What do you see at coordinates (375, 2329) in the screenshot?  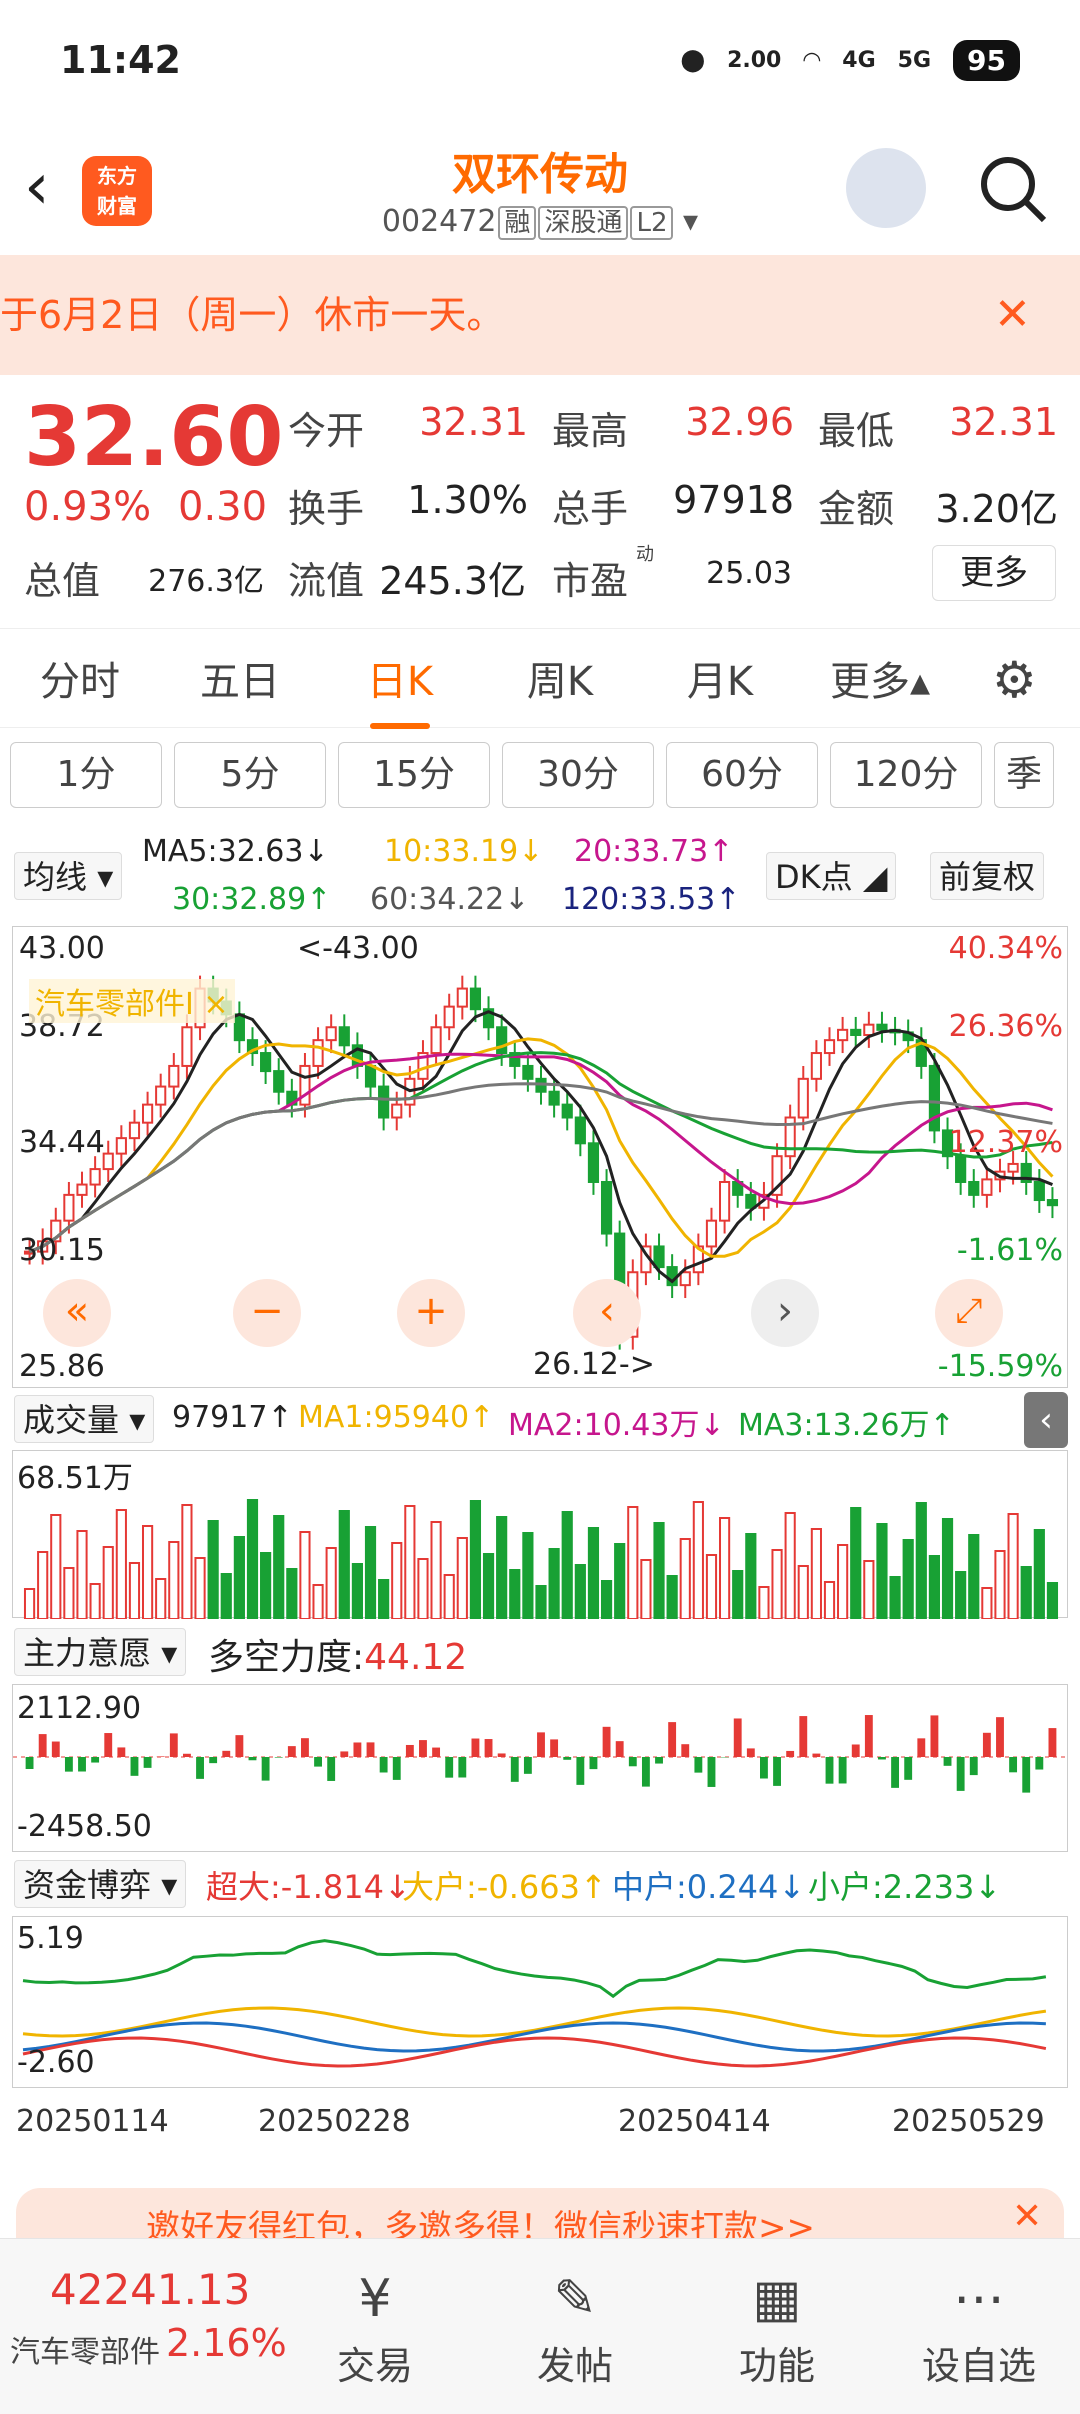 I see `nav-trade: ¥ 交易` at bounding box center [375, 2329].